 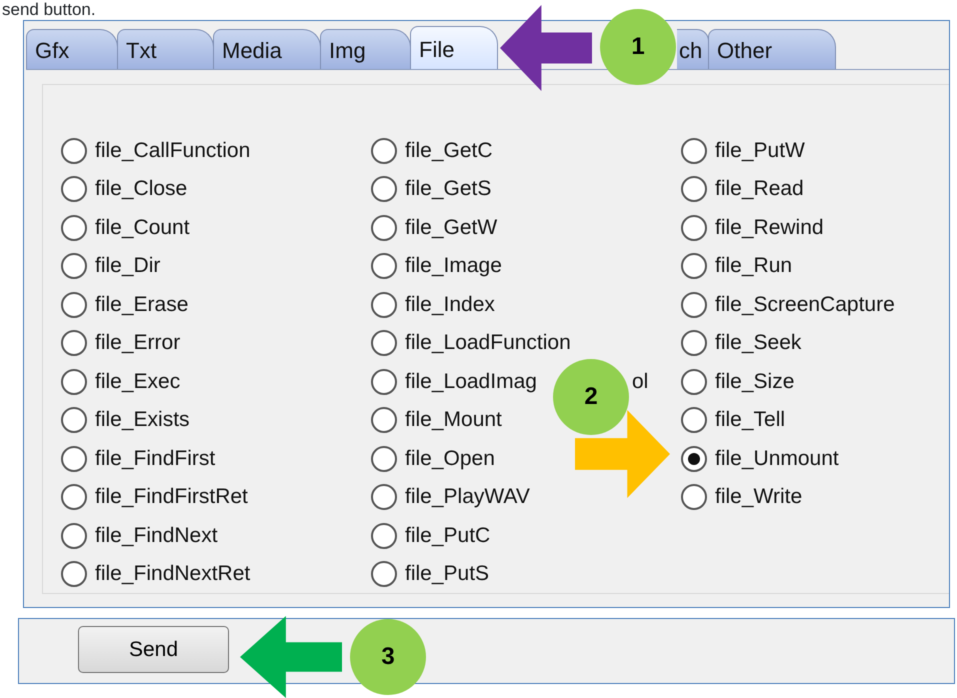 What do you see at coordinates (141, 304) in the screenshot?
I see `option-label: file_Erase` at bounding box center [141, 304].